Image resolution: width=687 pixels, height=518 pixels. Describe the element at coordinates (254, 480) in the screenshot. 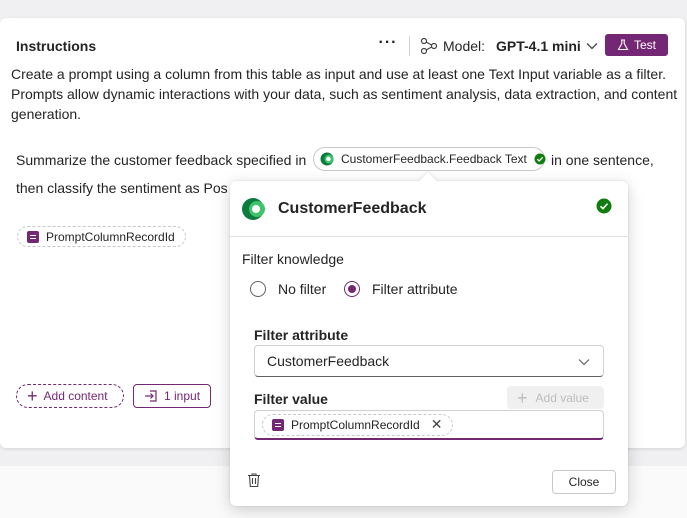

I see `trash-icon` at that location.